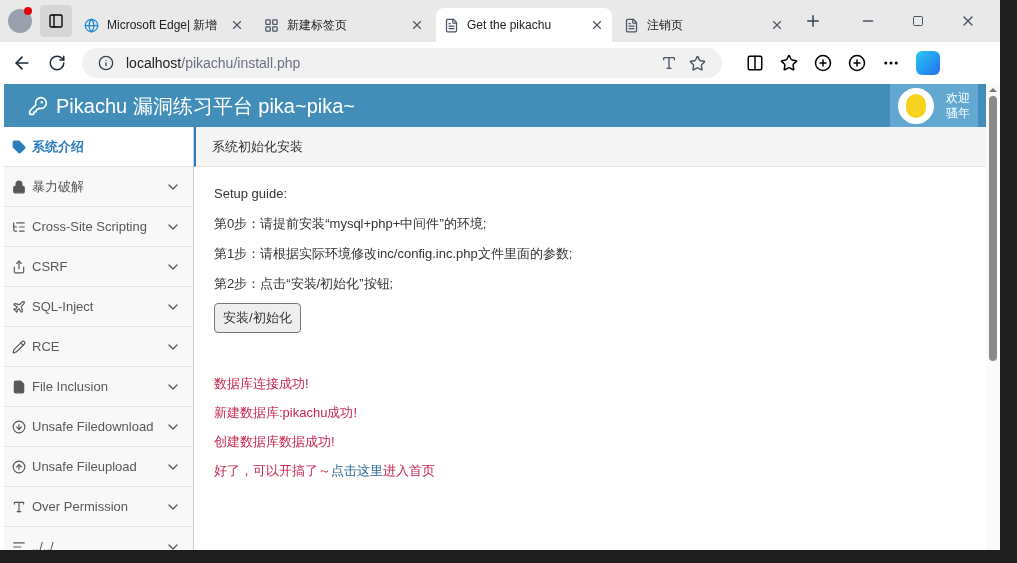  What do you see at coordinates (19, 426) in the screenshot?
I see `download-icon` at bounding box center [19, 426].